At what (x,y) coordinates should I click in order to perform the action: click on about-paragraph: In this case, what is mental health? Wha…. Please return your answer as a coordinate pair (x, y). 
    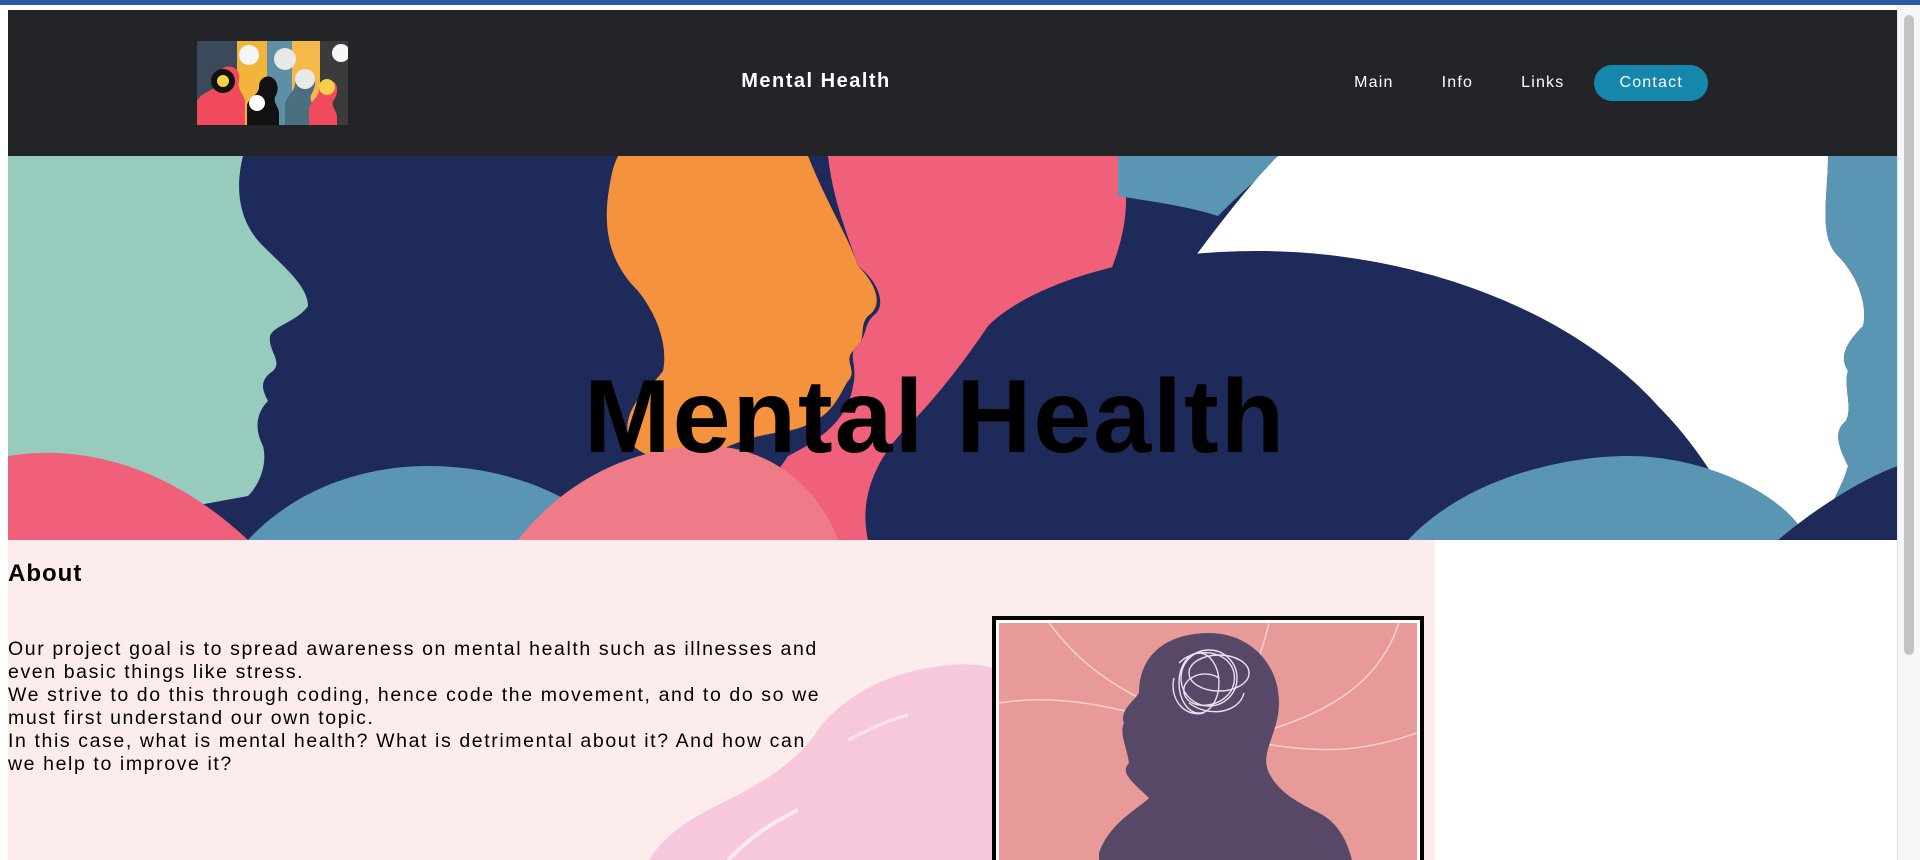
    Looking at the image, I should click on (407, 752).